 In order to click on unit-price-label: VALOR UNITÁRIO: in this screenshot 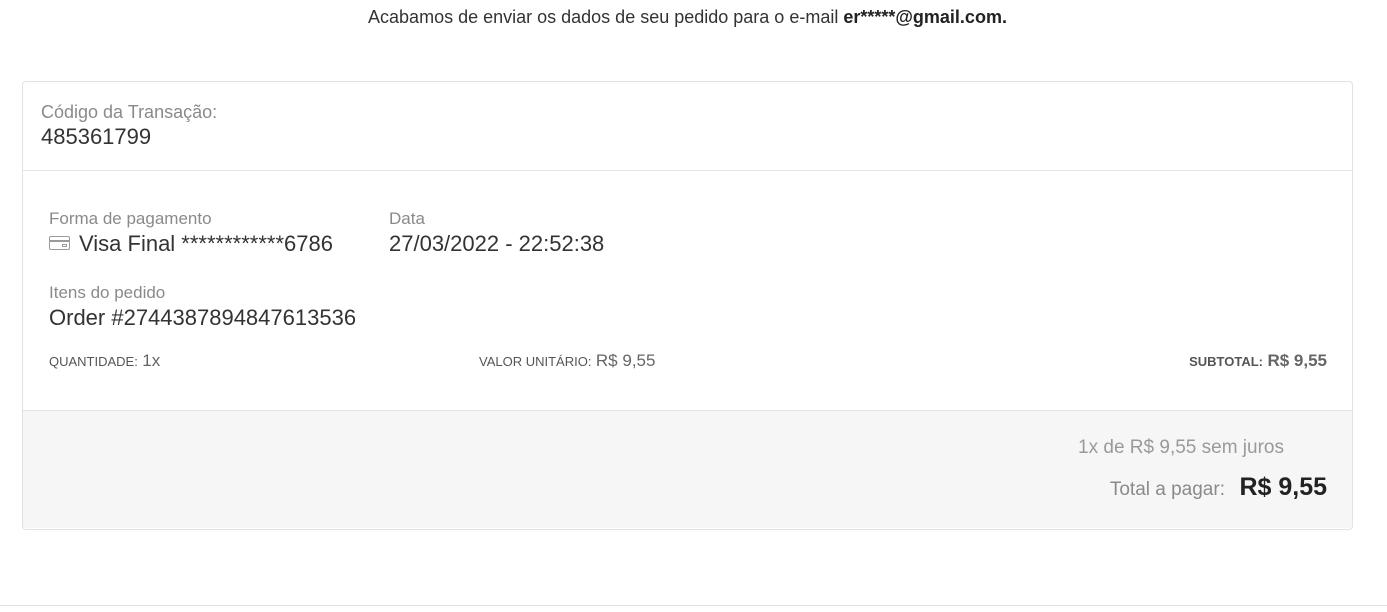, I will do `click(535, 361)`.